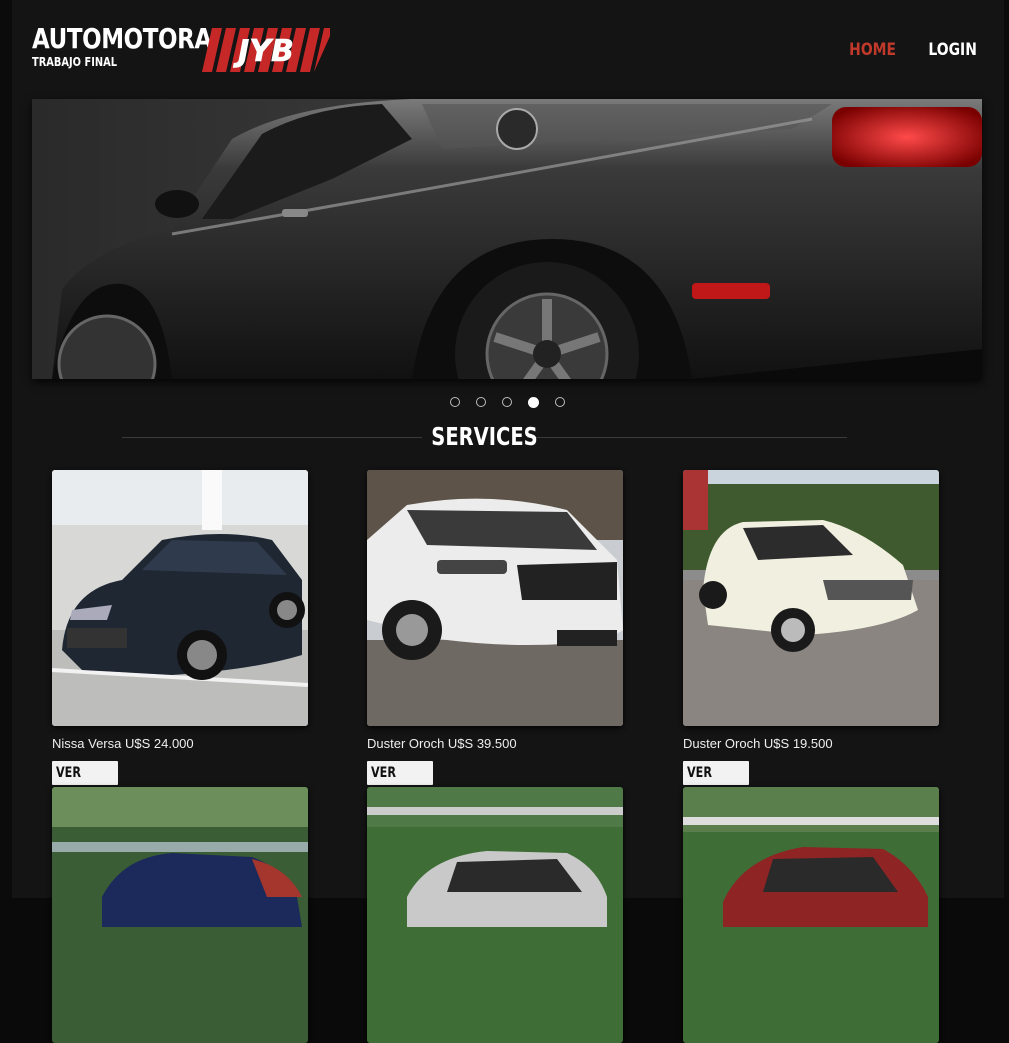 The height and width of the screenshot is (1043, 1009). What do you see at coordinates (758, 743) in the screenshot?
I see `car-caption: Duster Oroch U$S 19.500` at bounding box center [758, 743].